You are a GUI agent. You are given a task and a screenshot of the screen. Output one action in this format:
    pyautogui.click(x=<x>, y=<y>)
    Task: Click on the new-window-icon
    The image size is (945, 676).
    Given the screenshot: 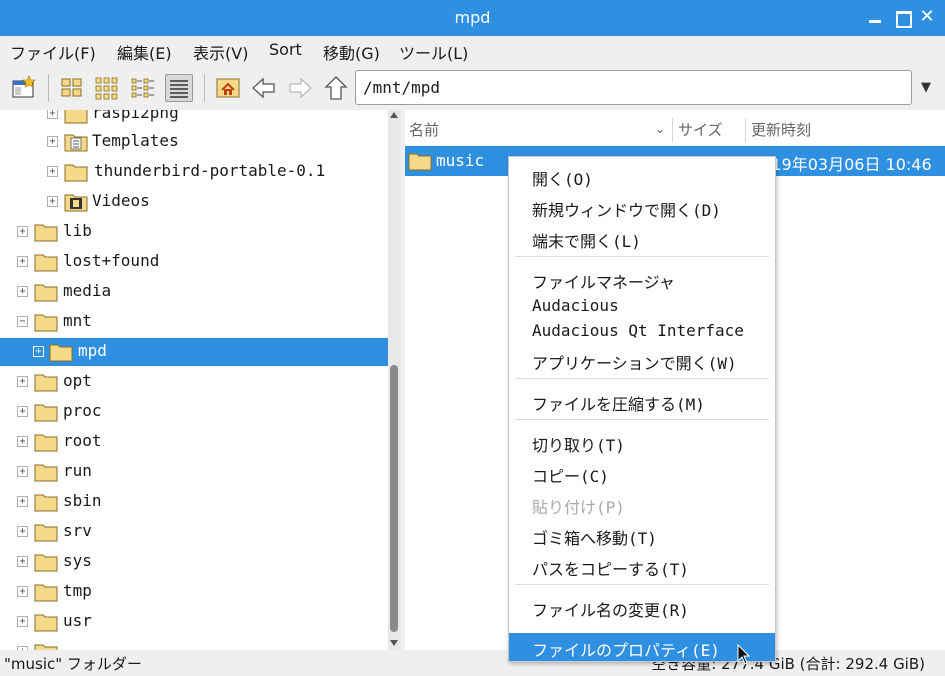 What is the action you would take?
    pyautogui.click(x=24, y=88)
    